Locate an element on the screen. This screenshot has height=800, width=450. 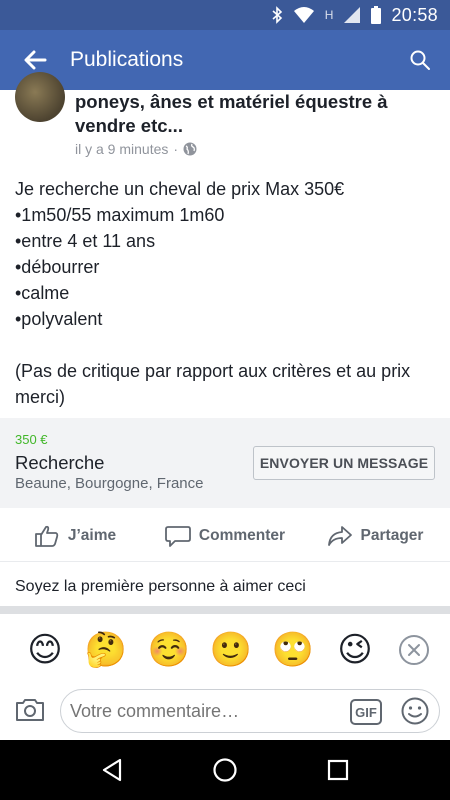
status-bar: H 20:58 is located at coordinates (225, 15).